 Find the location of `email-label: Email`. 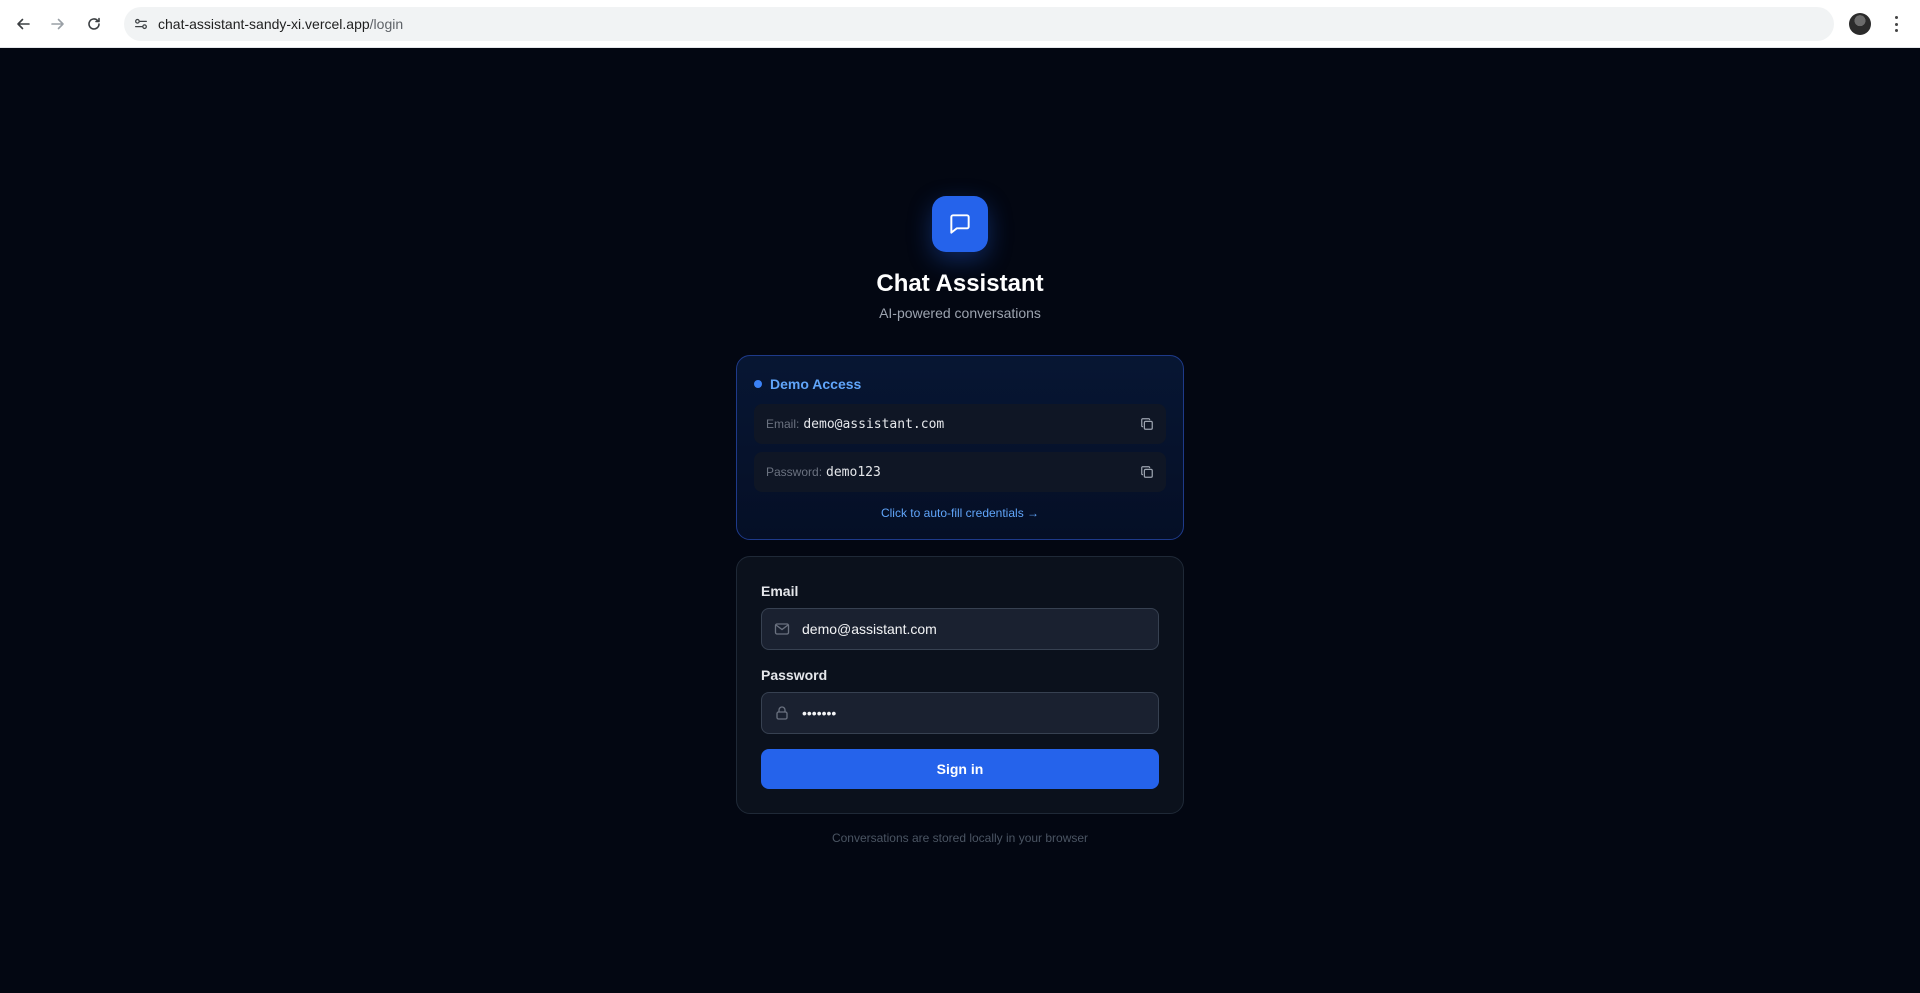

email-label: Email is located at coordinates (780, 591).